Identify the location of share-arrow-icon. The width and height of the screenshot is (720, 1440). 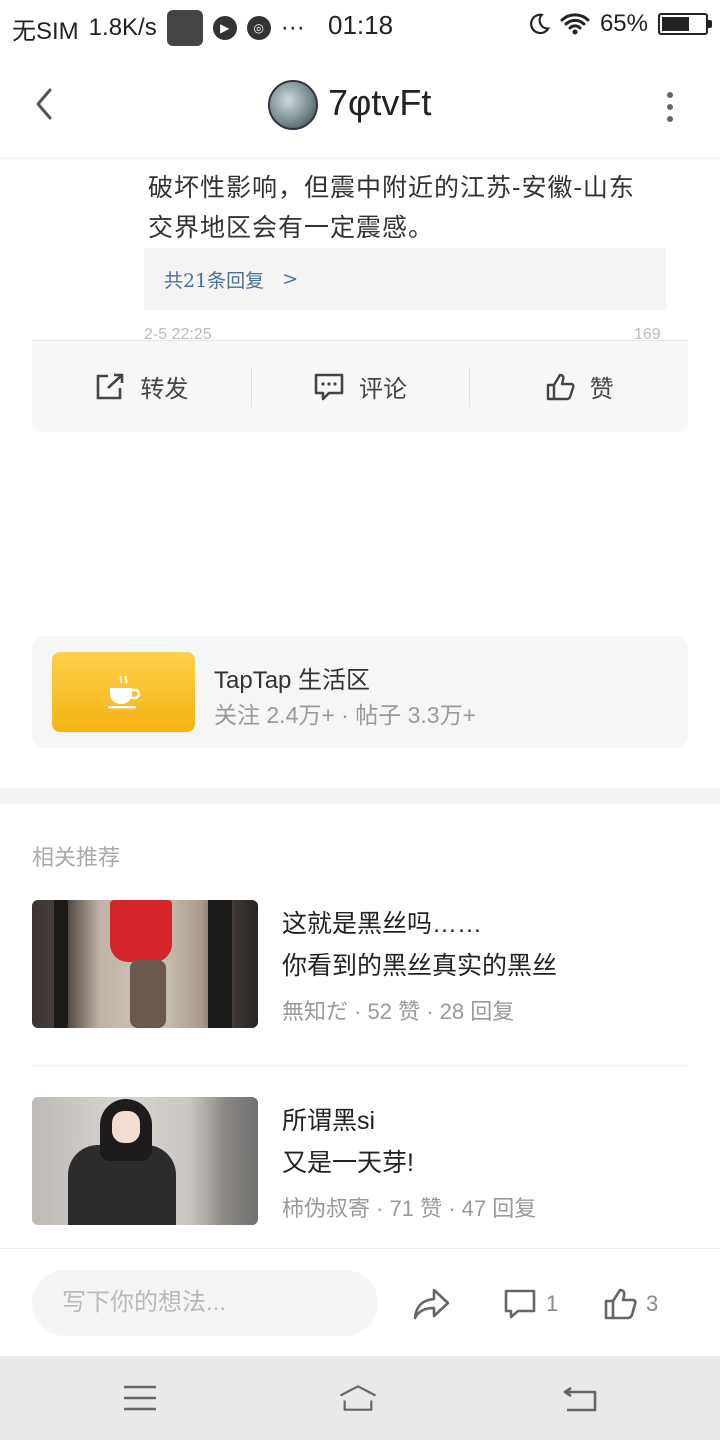
(431, 1304).